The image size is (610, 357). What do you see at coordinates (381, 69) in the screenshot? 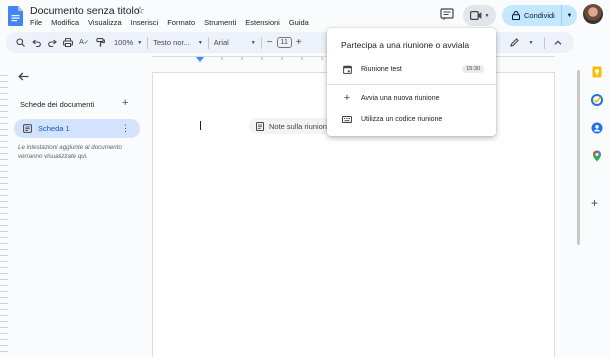
I see `meeting-name: Riunione test` at bounding box center [381, 69].